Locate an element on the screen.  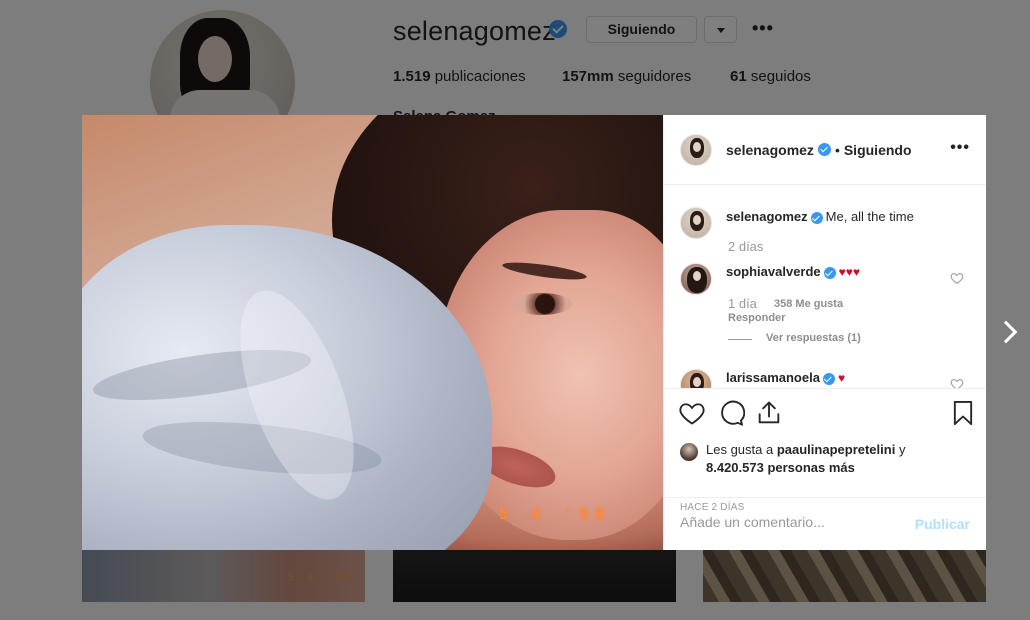
caption: selenagomez Me, all the time is located at coordinates (797, 223).